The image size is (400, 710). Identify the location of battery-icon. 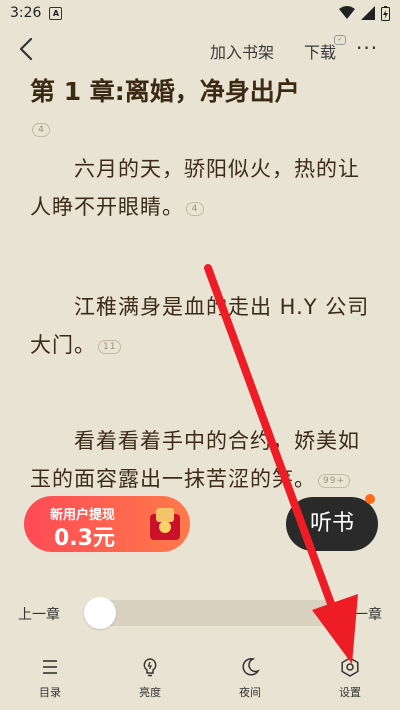
(385, 13).